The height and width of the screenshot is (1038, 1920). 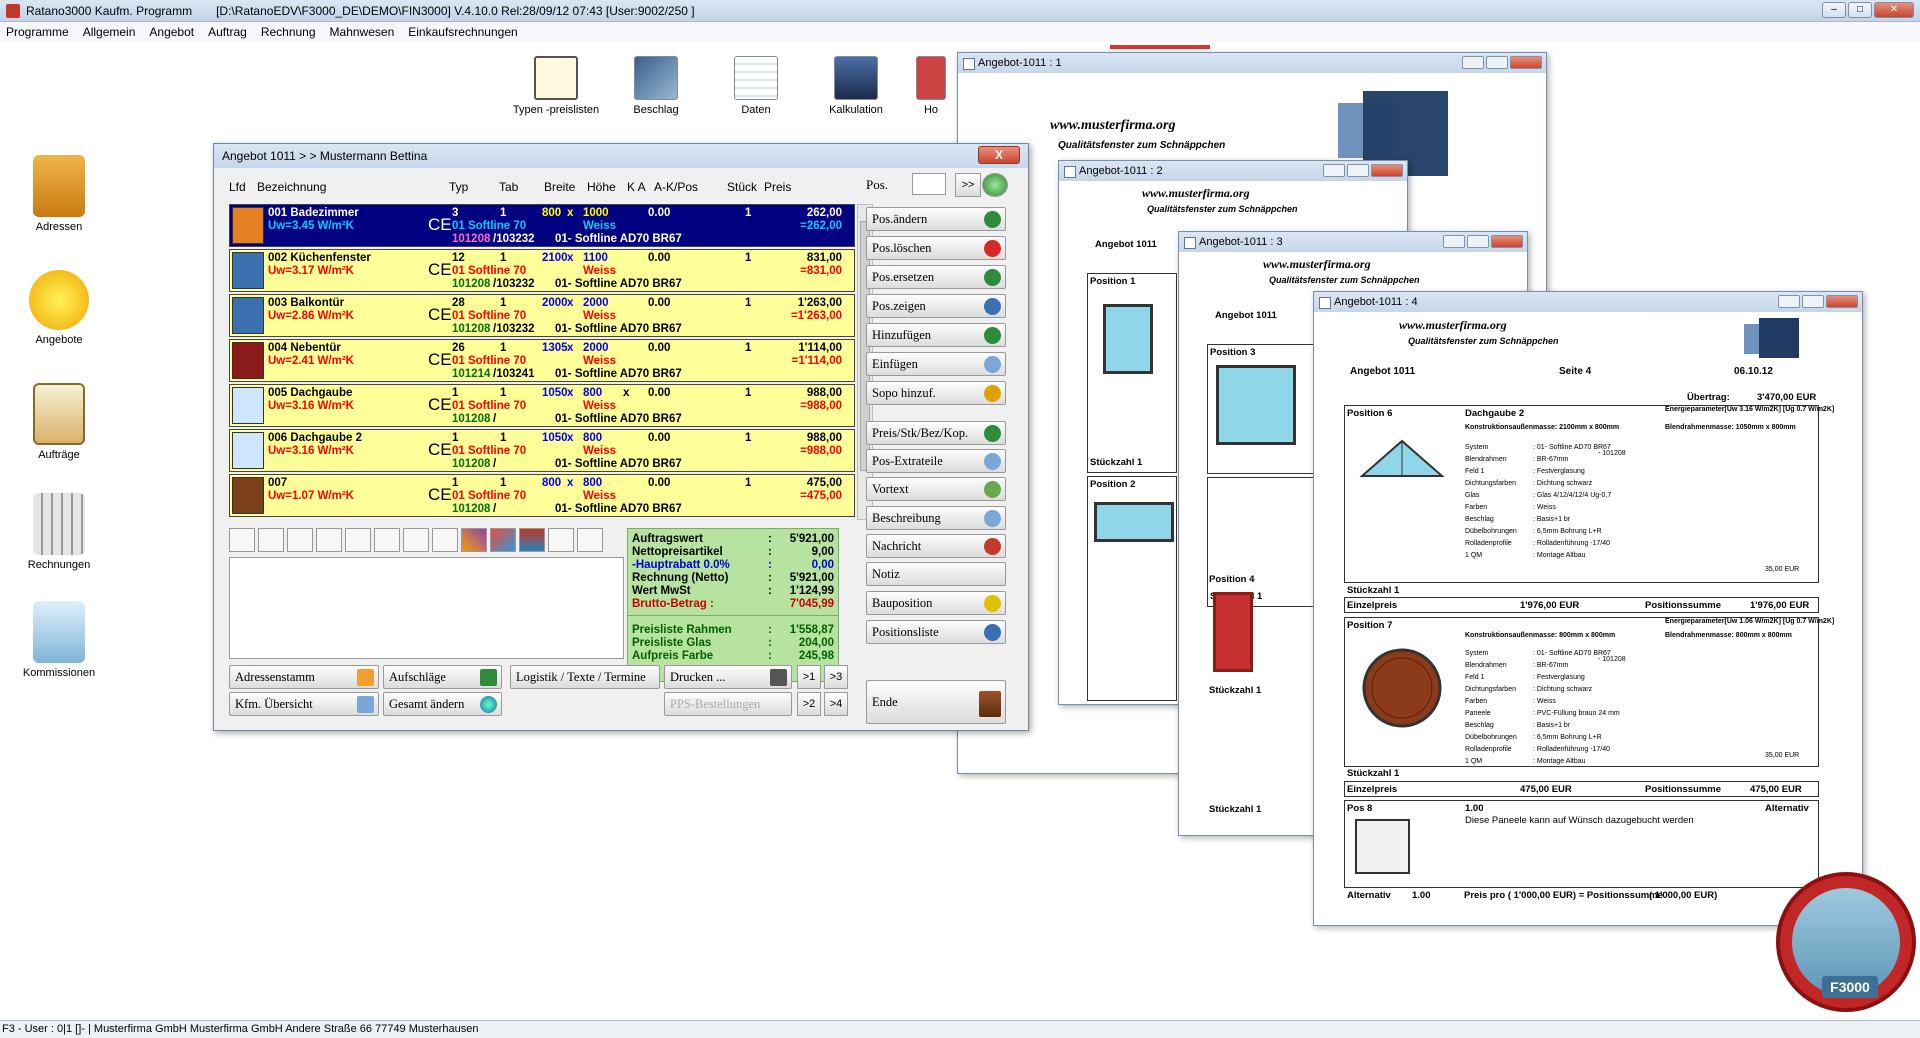 I want to click on chair-icon, so click(x=590, y=540).